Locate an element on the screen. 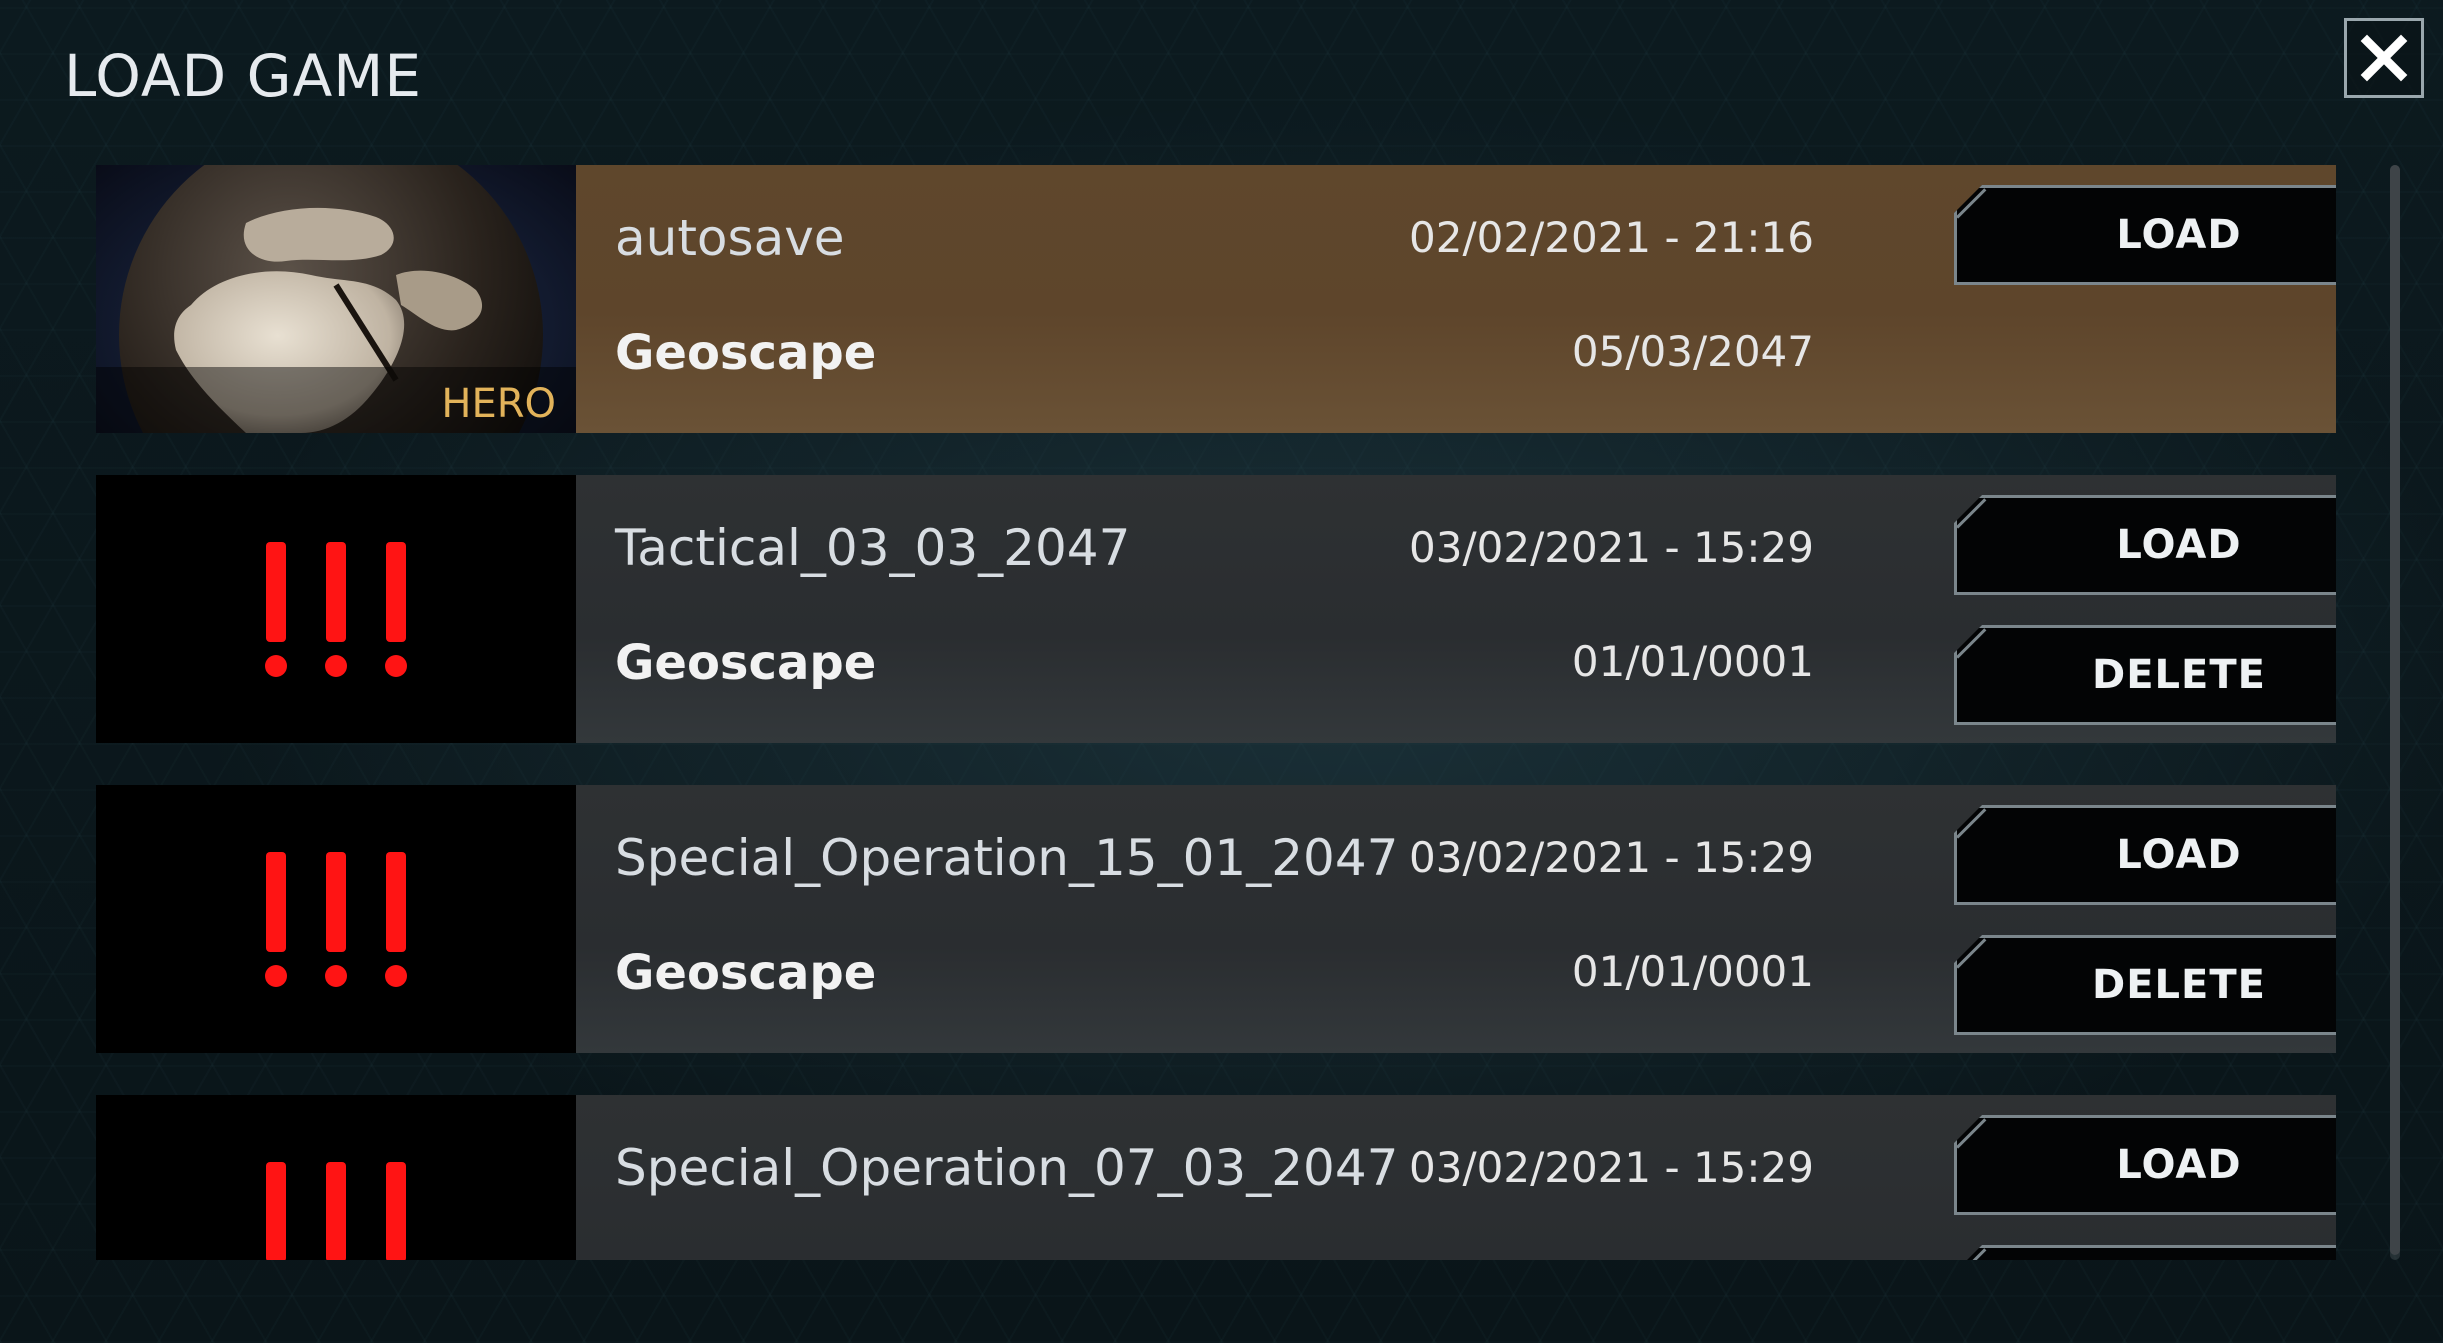  save-real-date: 02/02/2021 - 21:16 is located at coordinates (1611, 237).